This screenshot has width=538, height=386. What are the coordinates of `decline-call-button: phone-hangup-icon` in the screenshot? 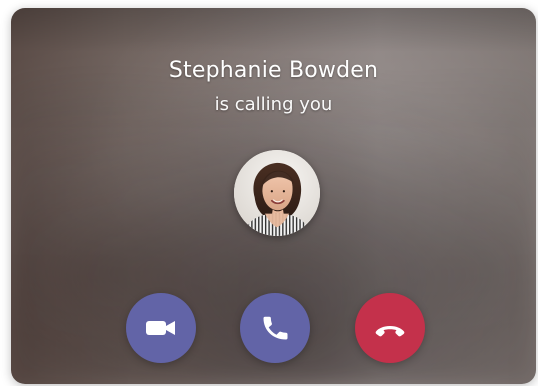 It's located at (390, 328).